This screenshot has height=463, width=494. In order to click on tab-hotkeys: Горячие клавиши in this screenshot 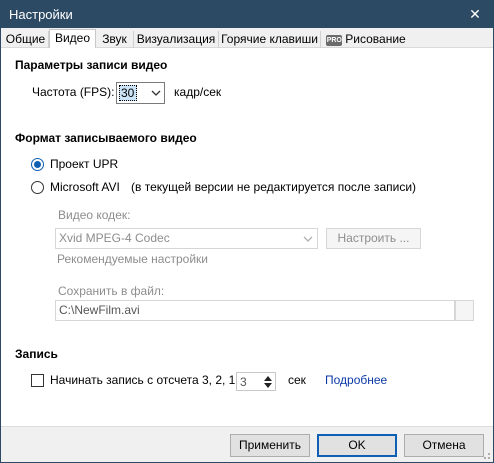, I will do `click(270, 39)`.